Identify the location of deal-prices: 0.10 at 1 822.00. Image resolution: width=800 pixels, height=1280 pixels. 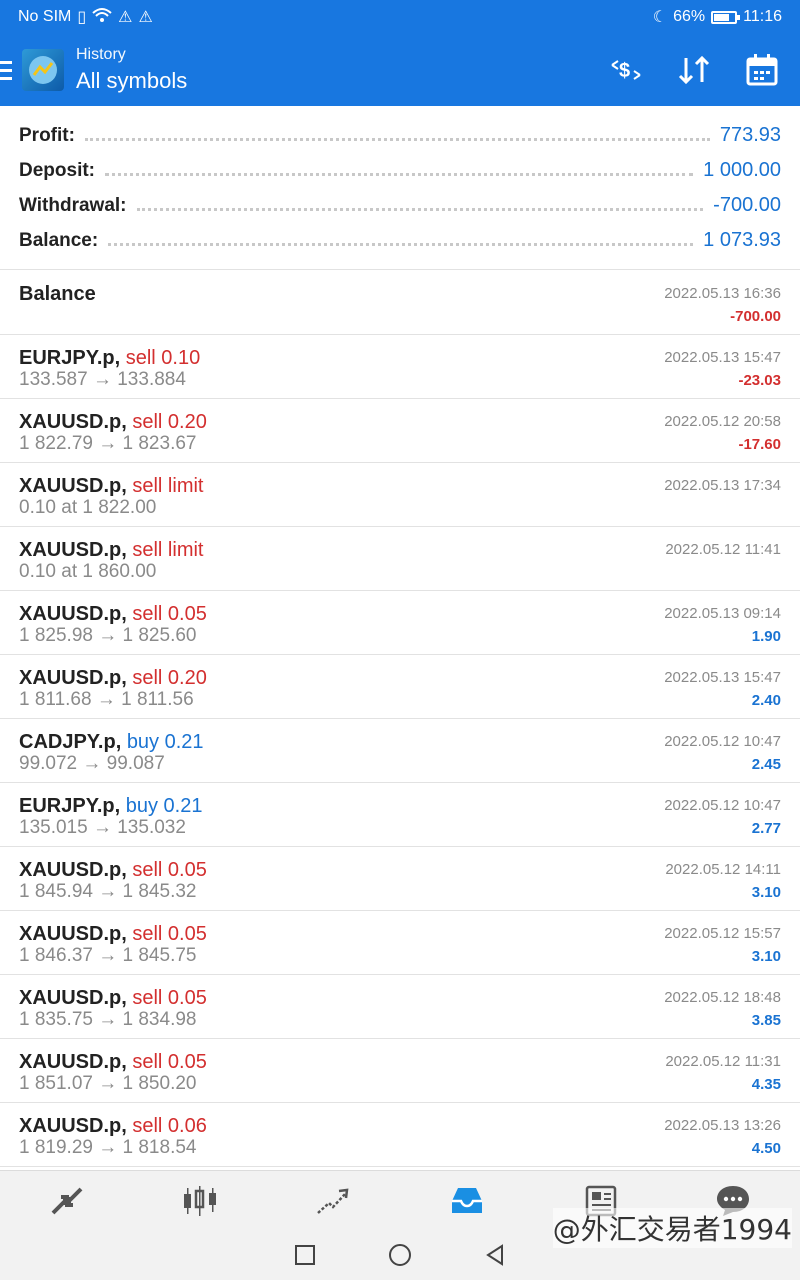
(88, 507).